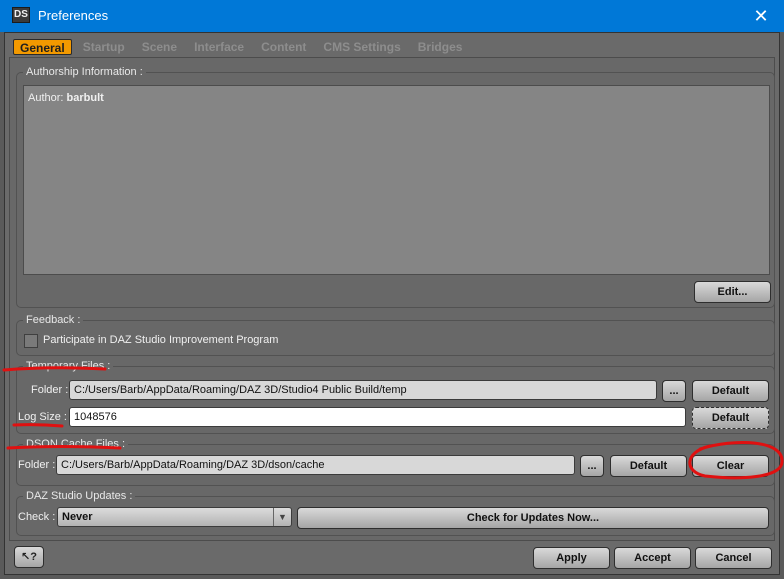 The image size is (784, 579). I want to click on cancel-button: Cancel, so click(733, 558).